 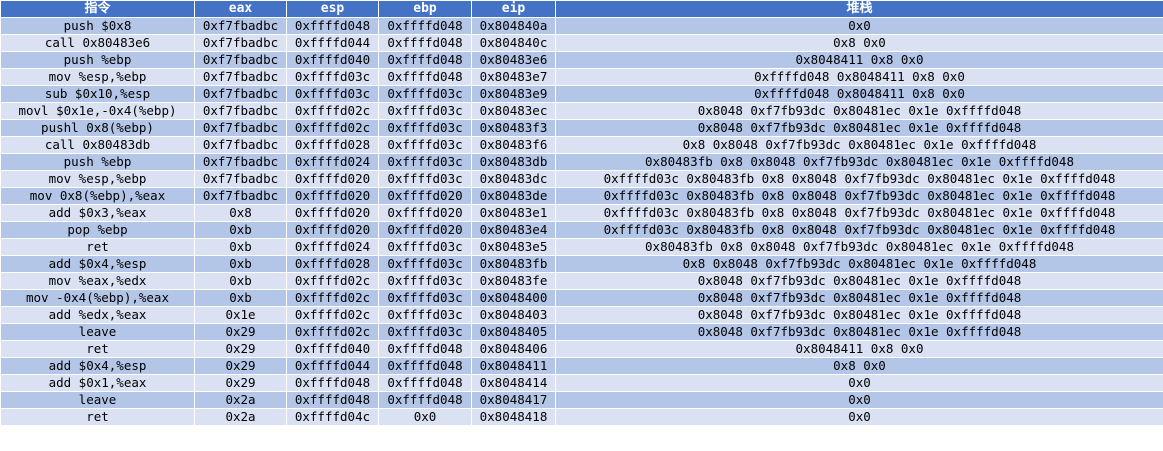 What do you see at coordinates (425, 417) in the screenshot?
I see `ebp-cell: 0x0` at bounding box center [425, 417].